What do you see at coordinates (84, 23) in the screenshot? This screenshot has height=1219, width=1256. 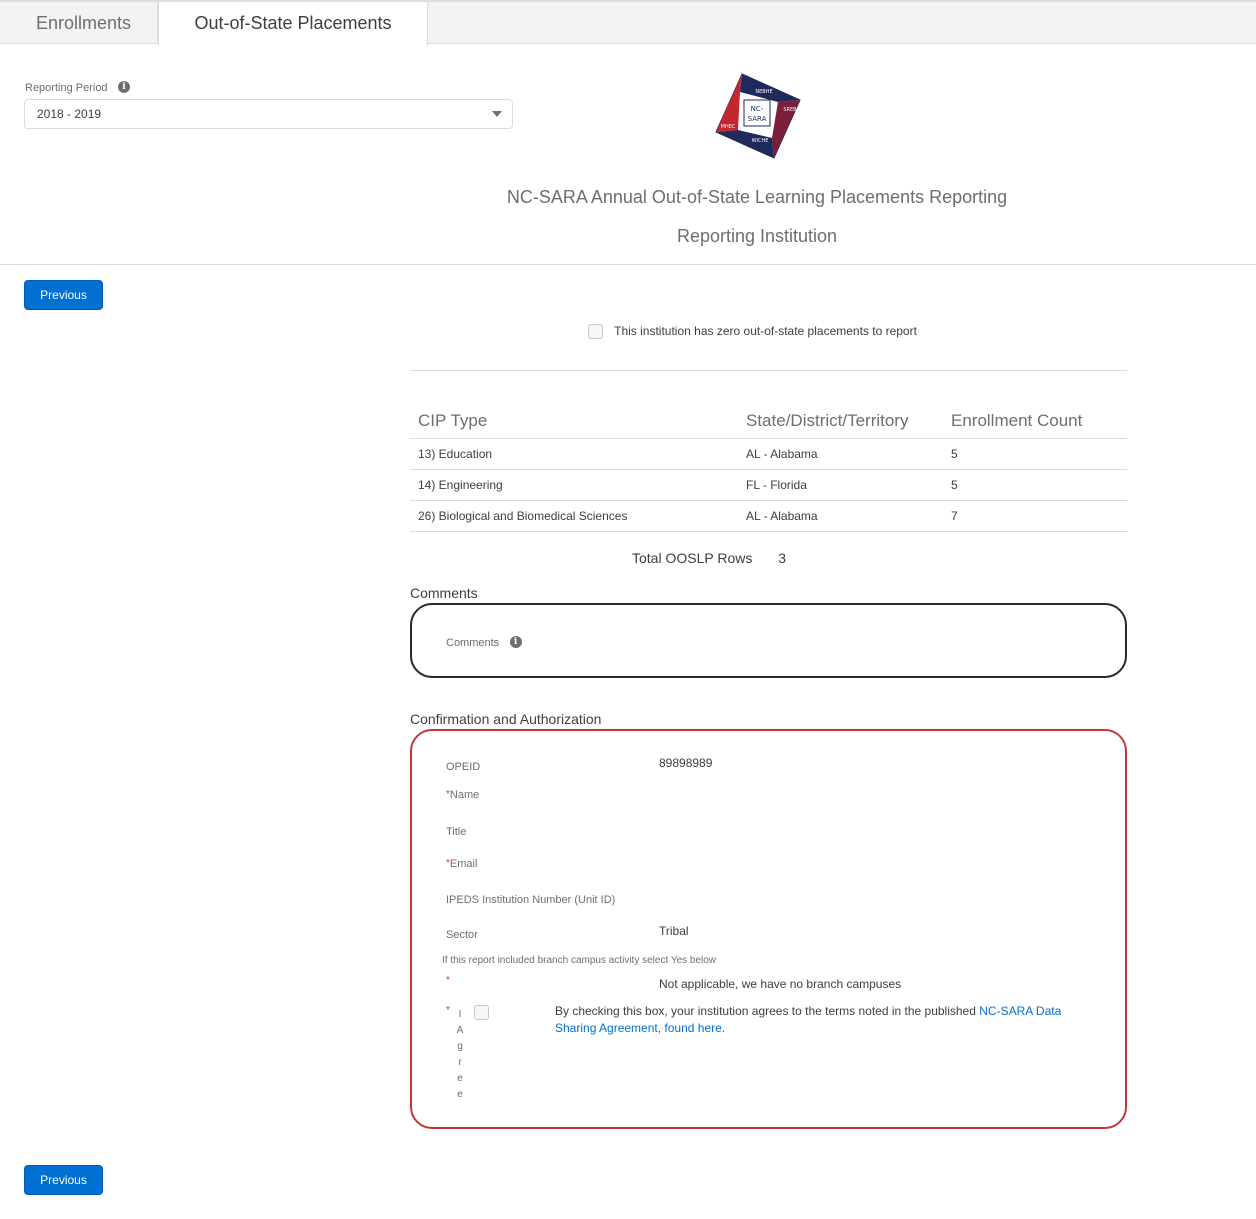 I see `tab-enrollments: Enrollments` at bounding box center [84, 23].